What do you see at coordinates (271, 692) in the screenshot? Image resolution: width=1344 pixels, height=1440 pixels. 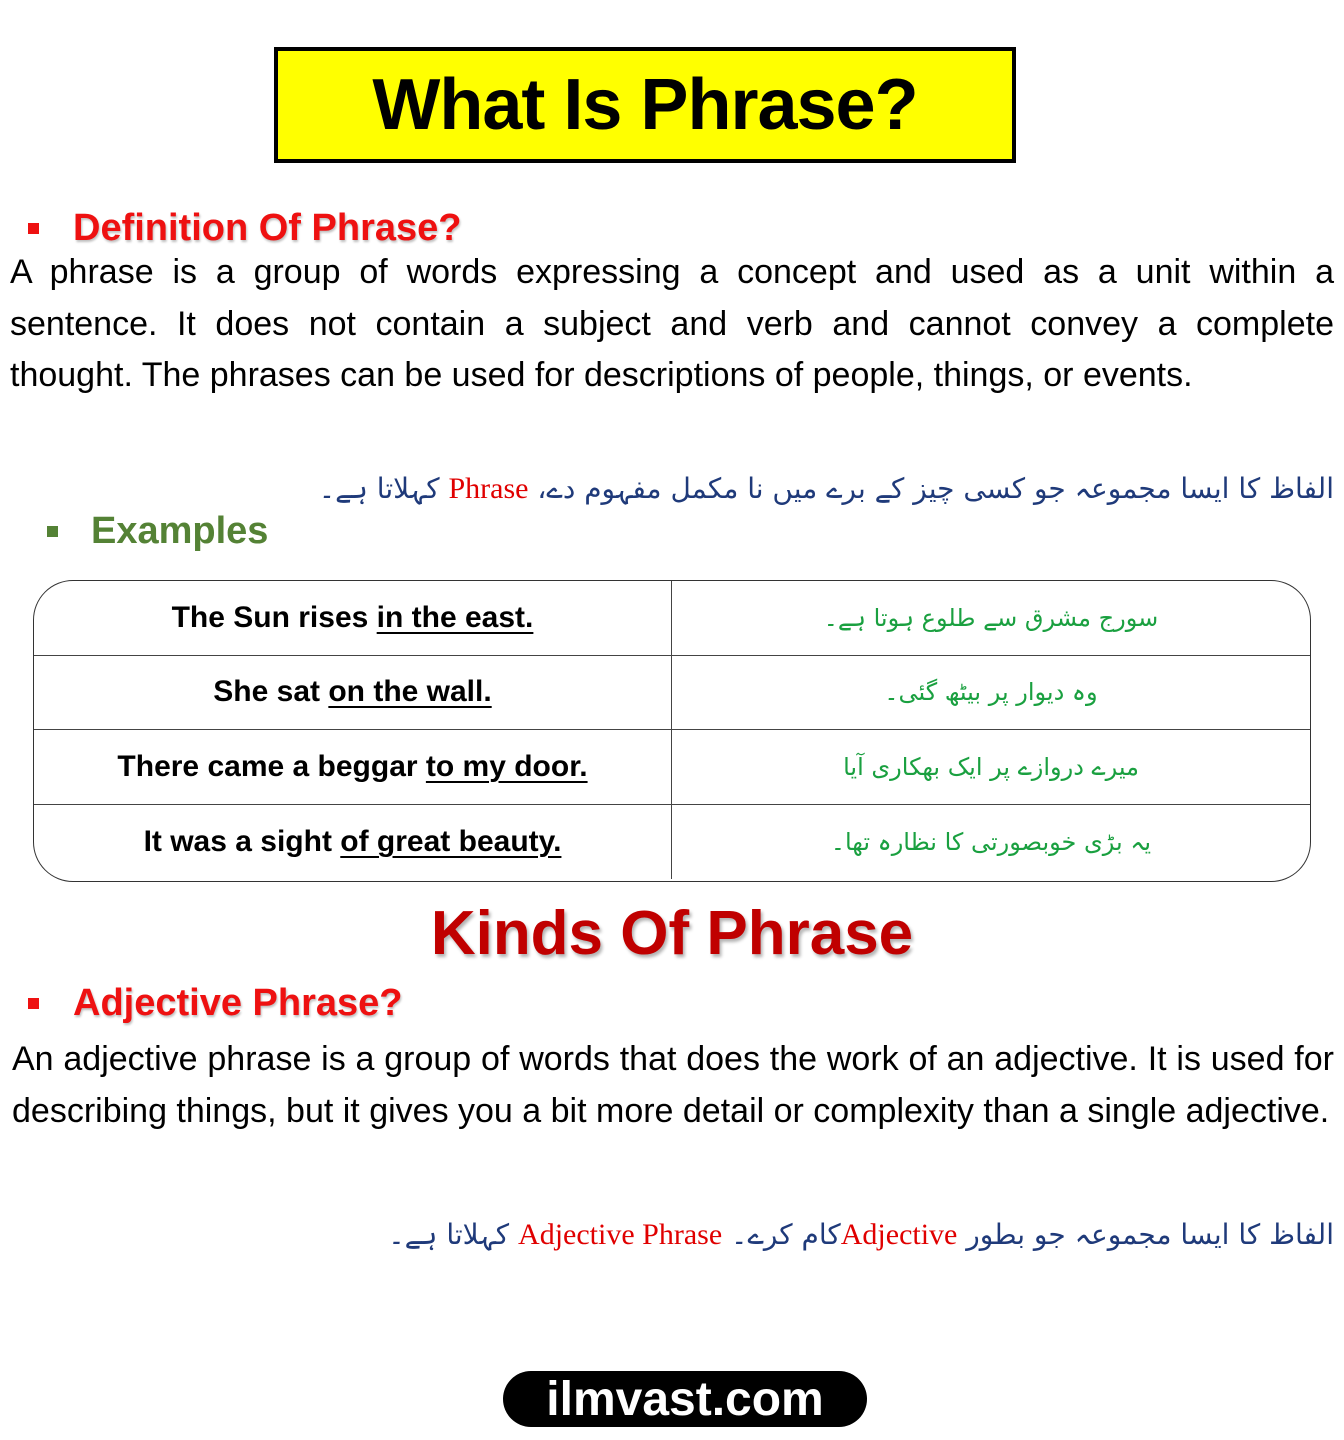 I see `example-plain: She sat` at bounding box center [271, 692].